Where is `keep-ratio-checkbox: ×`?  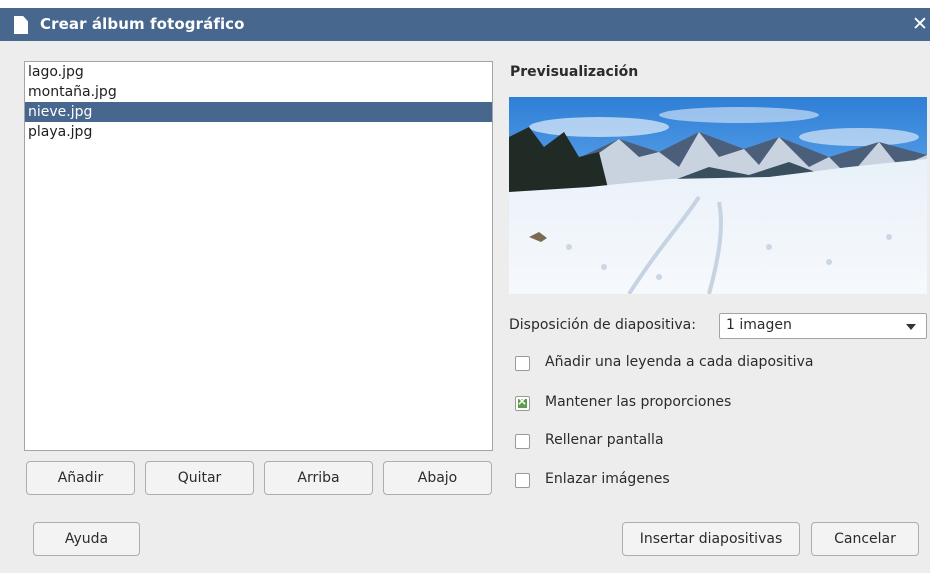
keep-ratio-checkbox: × is located at coordinates (522, 402).